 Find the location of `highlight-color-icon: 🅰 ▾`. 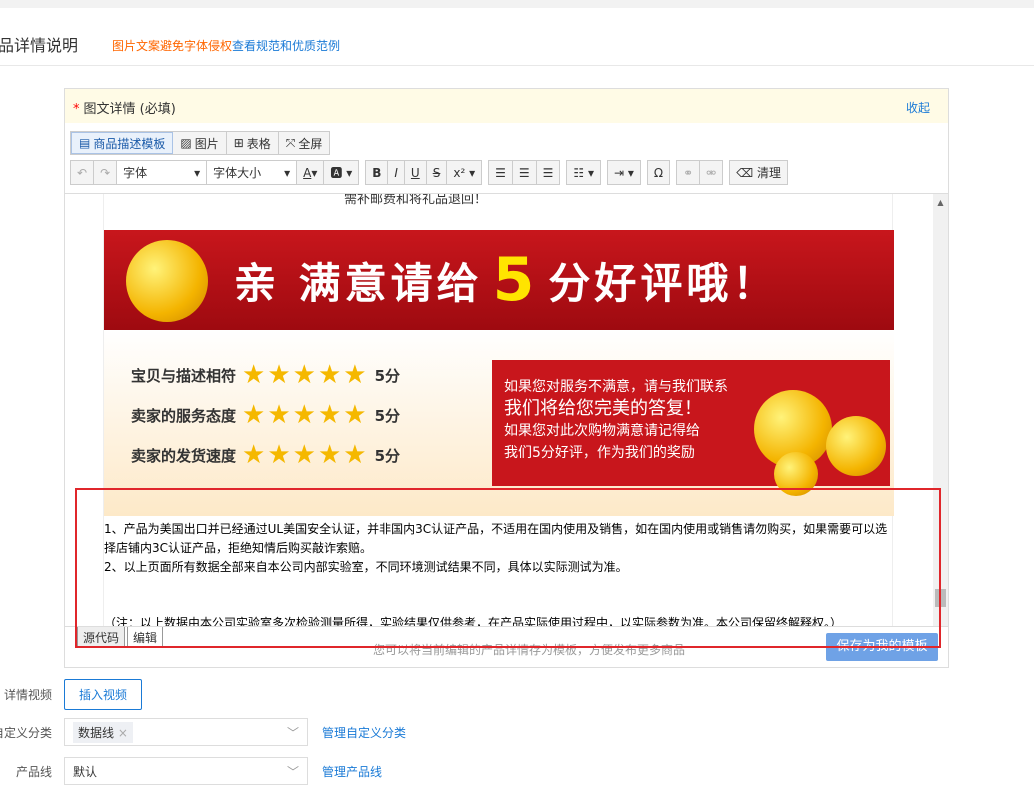

highlight-color-icon: 🅰 ▾ is located at coordinates (341, 172).